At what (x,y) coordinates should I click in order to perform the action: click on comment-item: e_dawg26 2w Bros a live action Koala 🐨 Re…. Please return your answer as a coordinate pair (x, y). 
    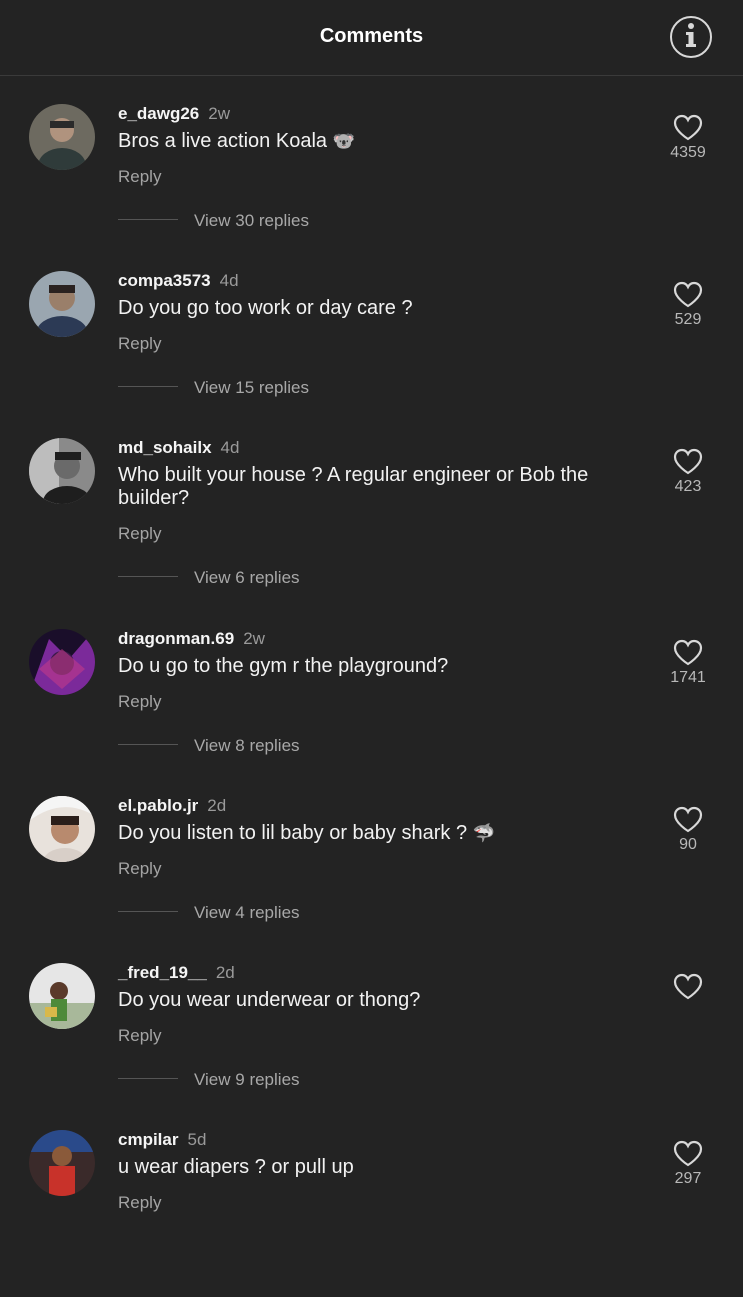
    Looking at the image, I should click on (371, 187).